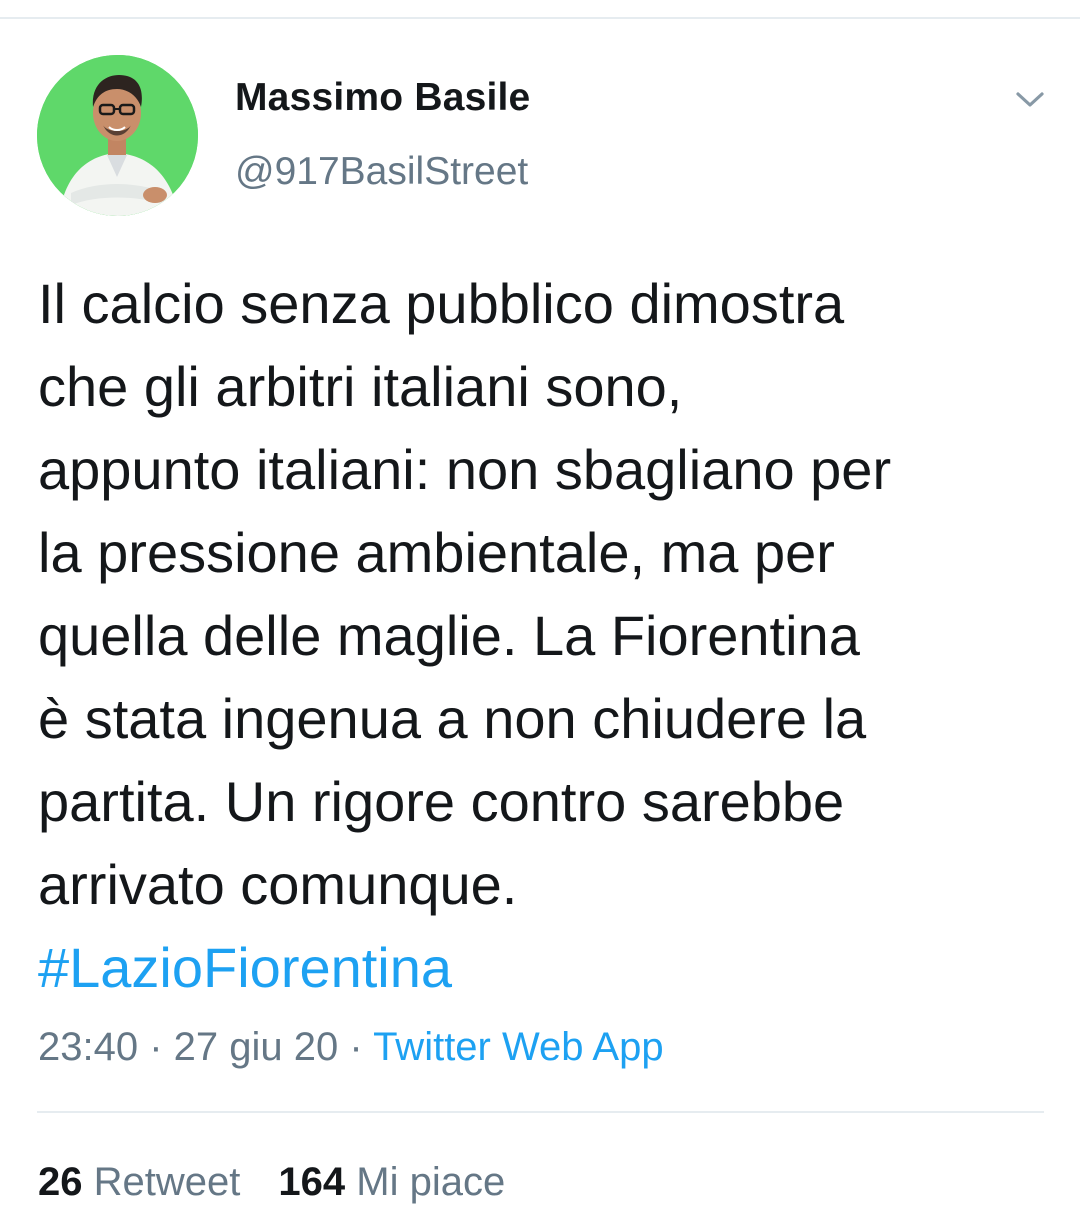  What do you see at coordinates (431, 1182) in the screenshot?
I see `likes-label: Mi piace` at bounding box center [431, 1182].